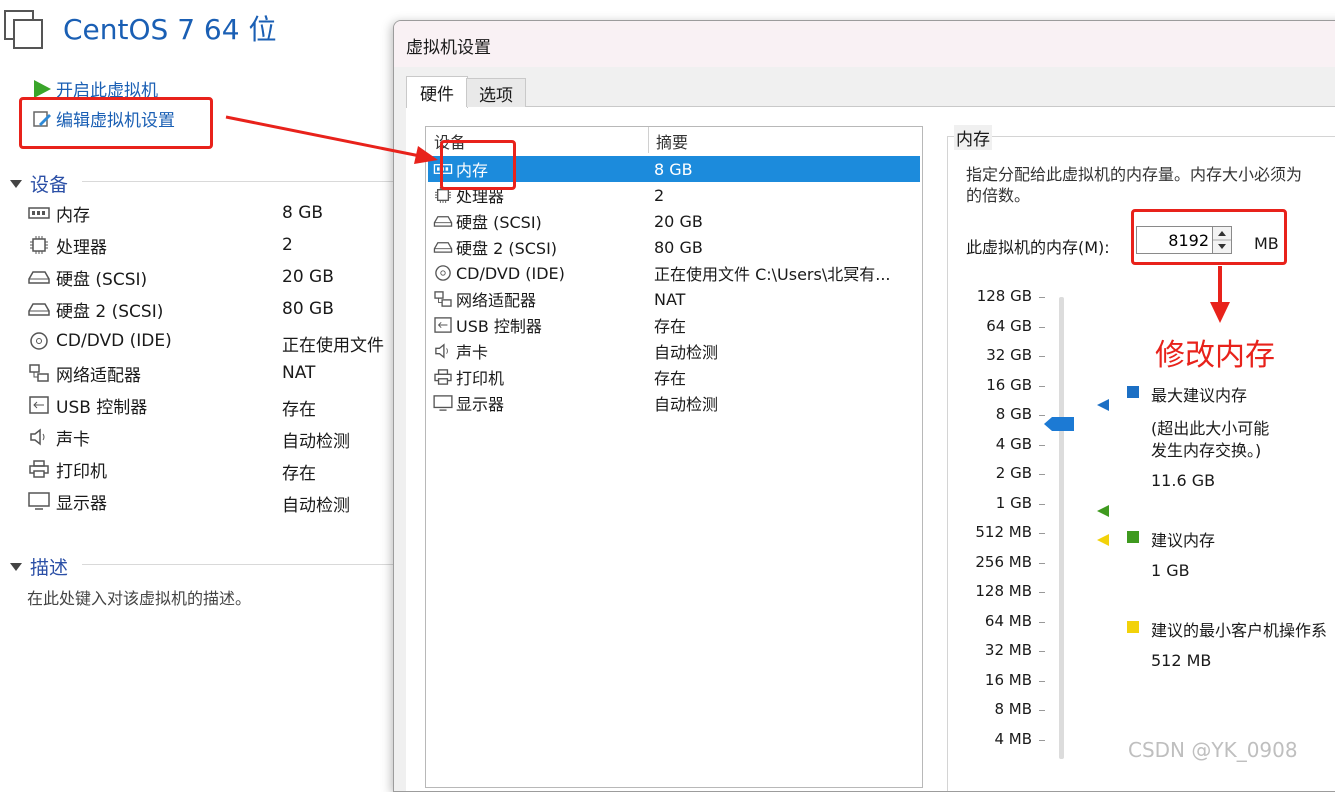  What do you see at coordinates (1215, 355) in the screenshot?
I see `annotation-text: 修改内存` at bounding box center [1215, 355].